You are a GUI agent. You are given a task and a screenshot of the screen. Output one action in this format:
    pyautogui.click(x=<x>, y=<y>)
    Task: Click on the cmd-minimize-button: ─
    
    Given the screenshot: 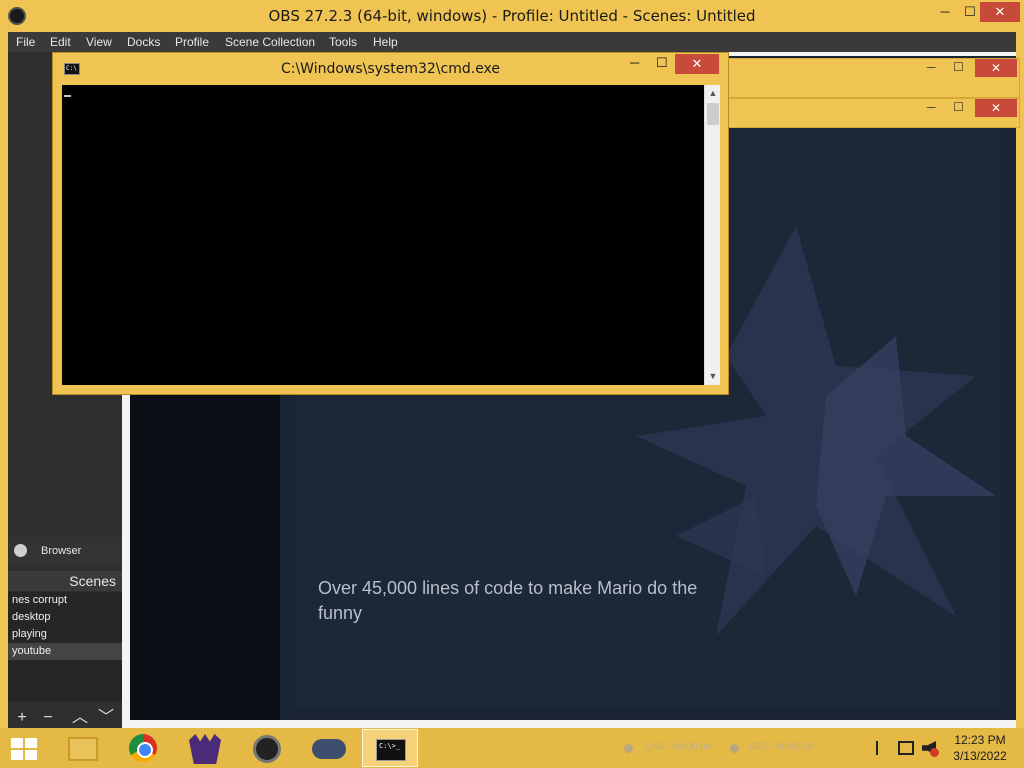 What is the action you would take?
    pyautogui.click(x=634, y=62)
    